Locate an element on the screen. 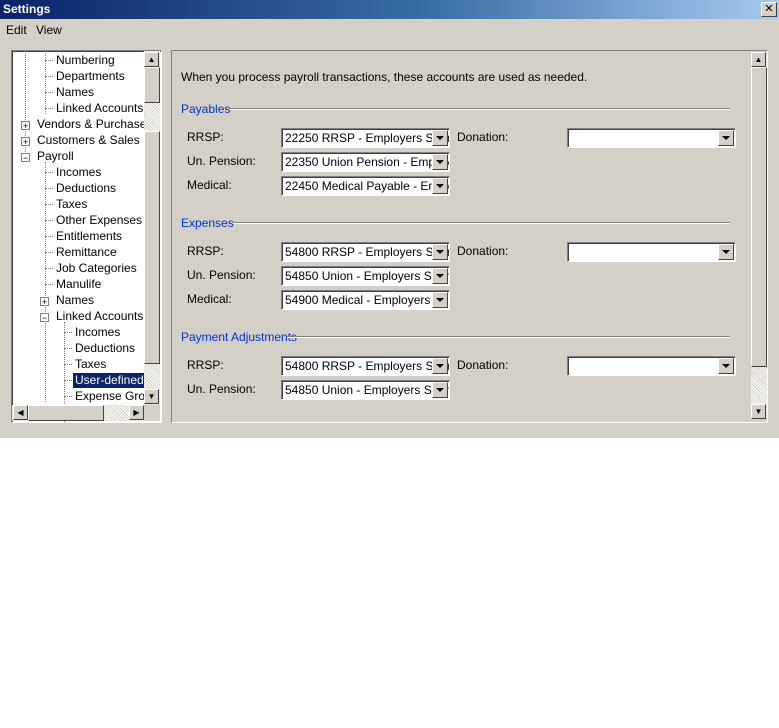 Image resolution: width=779 pixels, height=728 pixels. tree-item-linked-taxes: Taxes is located at coordinates (90, 364).